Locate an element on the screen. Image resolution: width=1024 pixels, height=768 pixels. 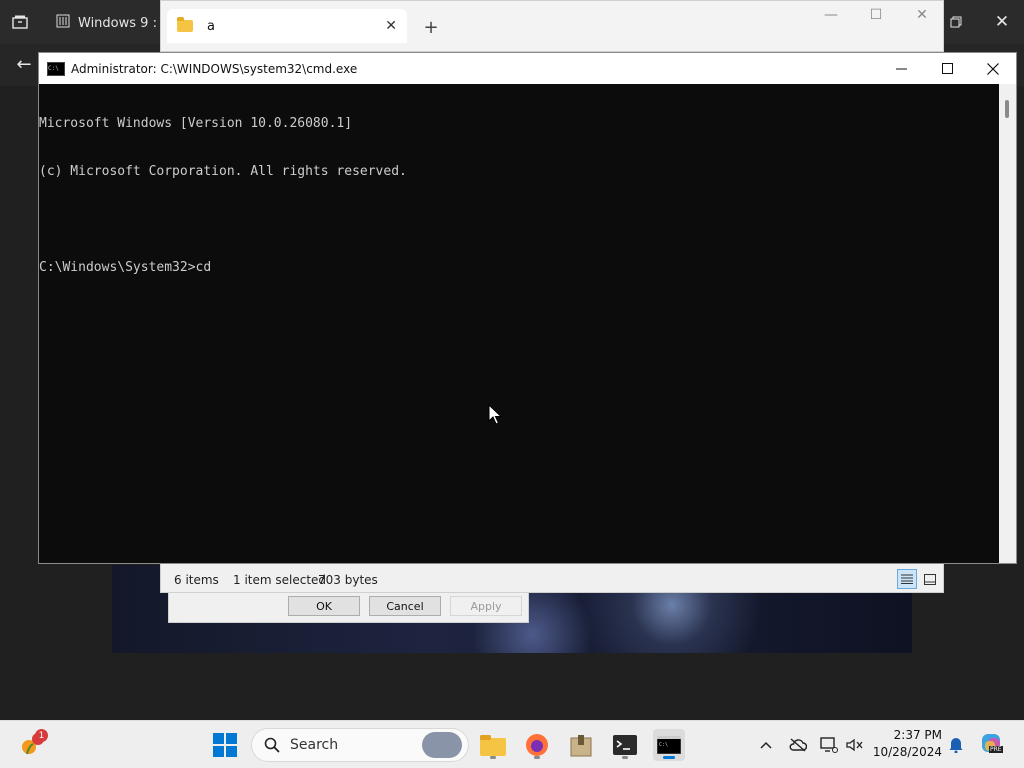
package-icon is located at coordinates (581, 746).